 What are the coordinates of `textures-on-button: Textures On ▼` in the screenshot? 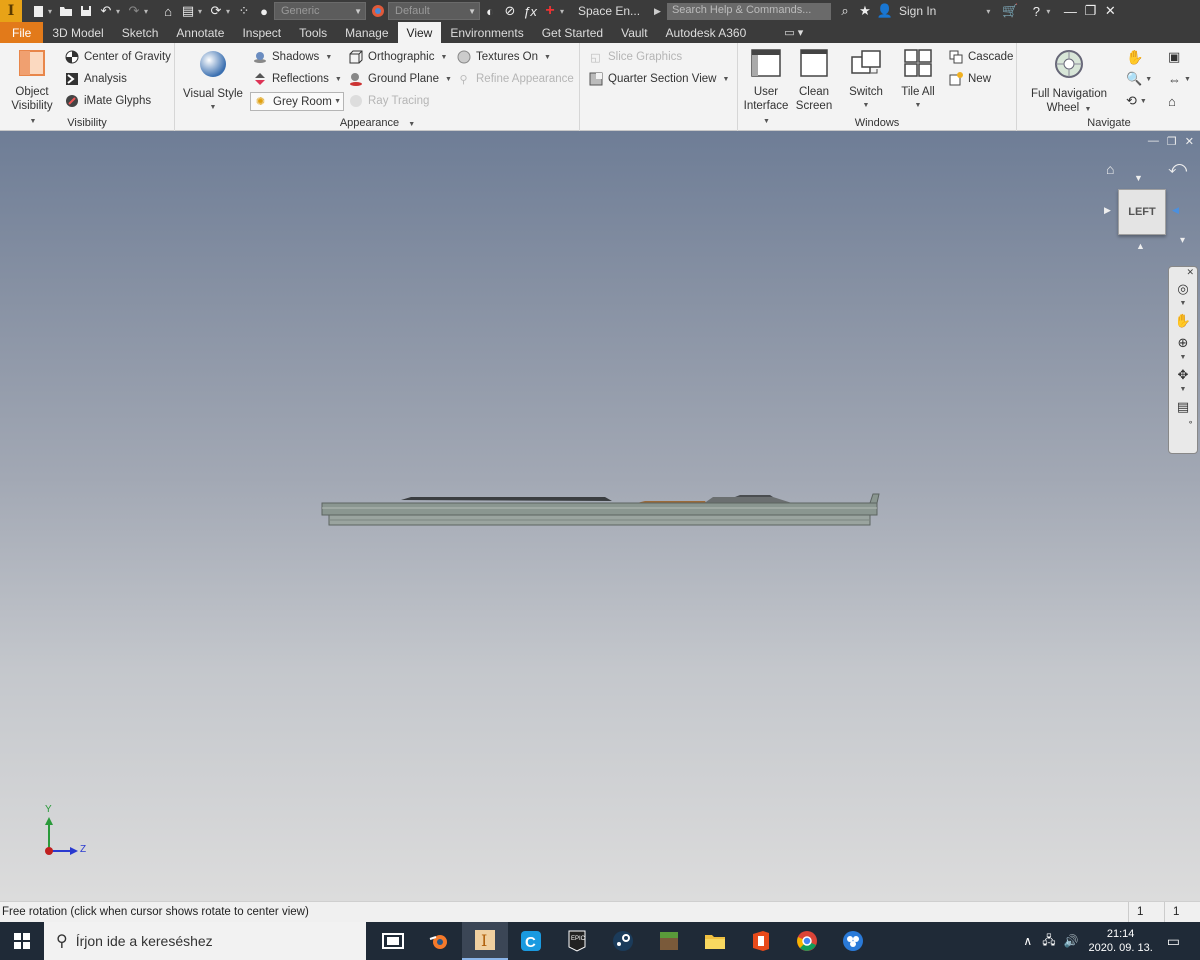 It's located at (503, 57).